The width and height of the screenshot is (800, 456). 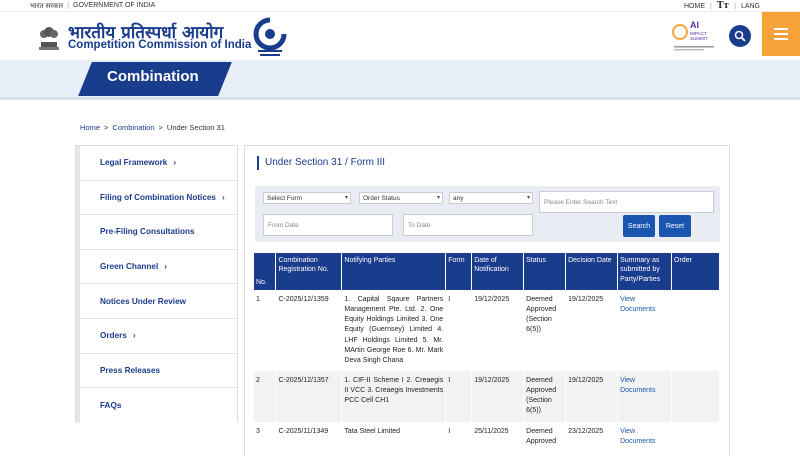 I want to click on cell-registration: C-2025/12/1359, so click(x=309, y=330).